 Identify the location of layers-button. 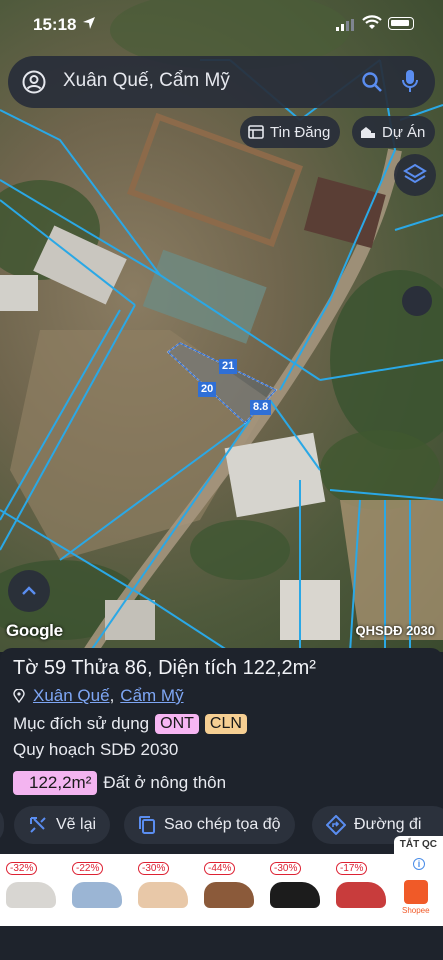
(415, 175).